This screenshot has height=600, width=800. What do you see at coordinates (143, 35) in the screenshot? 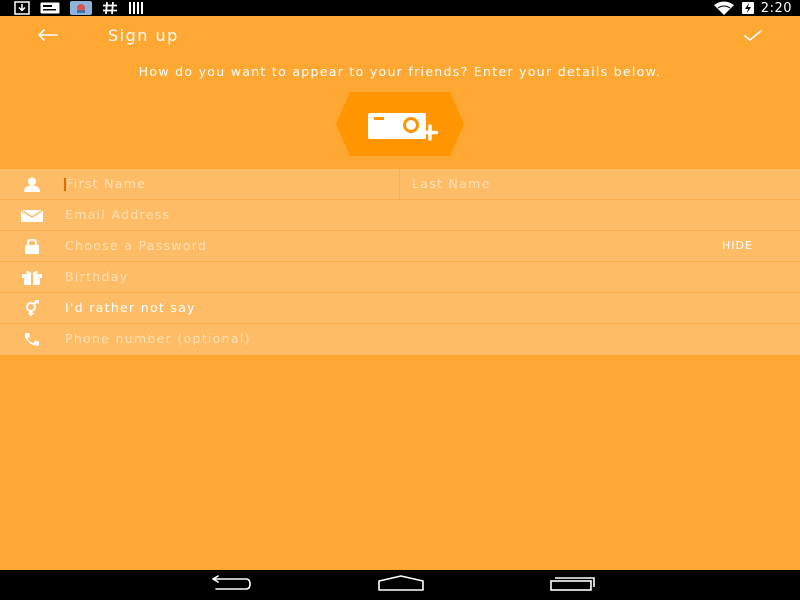
I see `page-title: Sign up` at bounding box center [143, 35].